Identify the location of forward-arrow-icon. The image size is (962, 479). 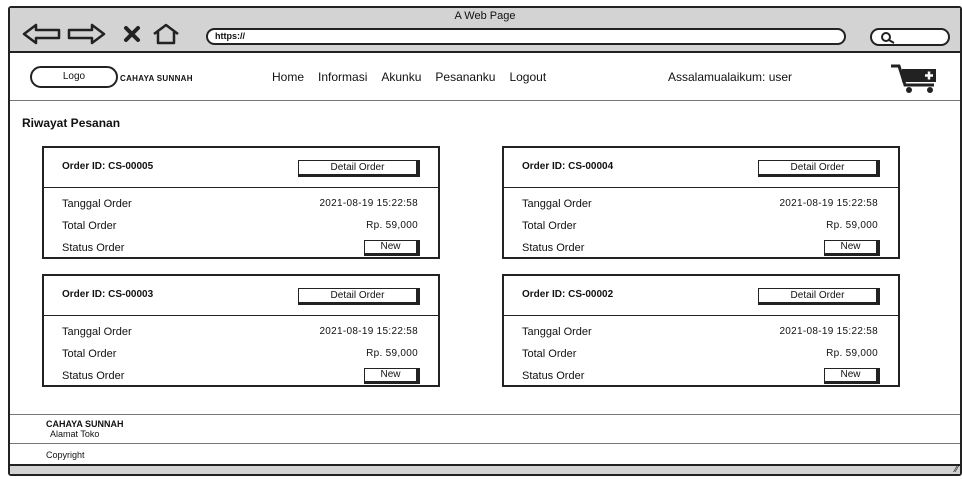
(86, 34).